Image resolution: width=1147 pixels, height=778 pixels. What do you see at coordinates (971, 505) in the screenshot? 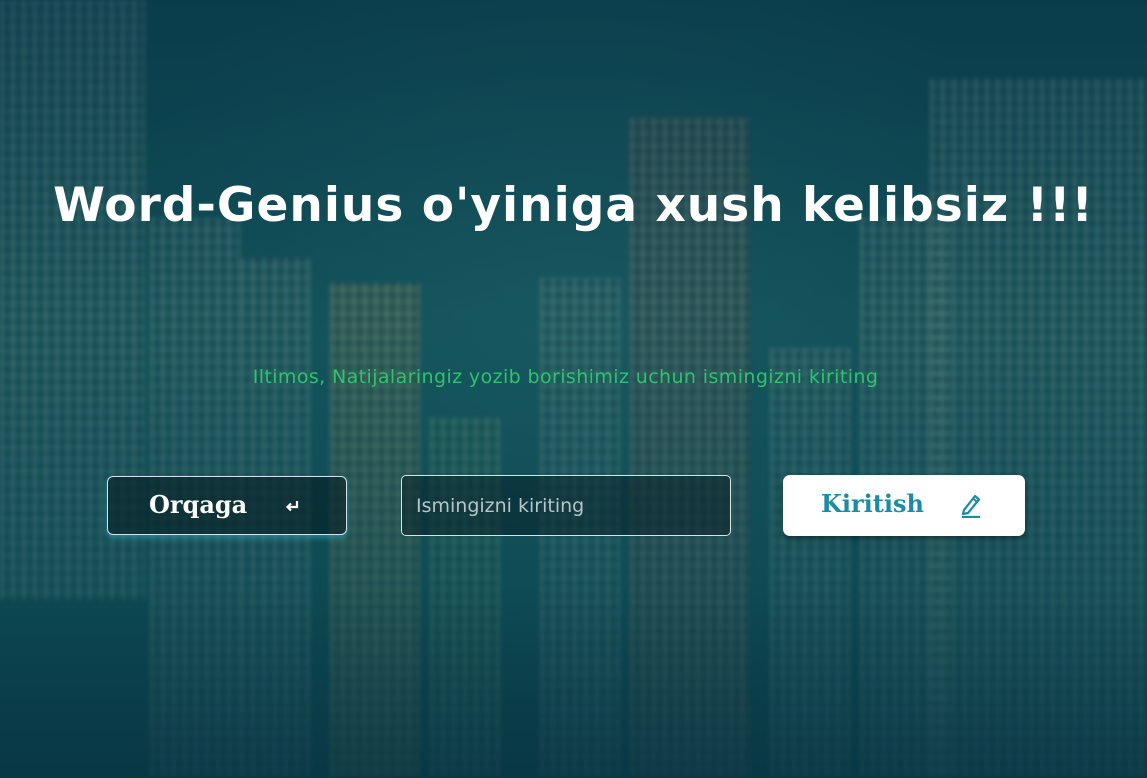
I see `pencil-icon` at bounding box center [971, 505].